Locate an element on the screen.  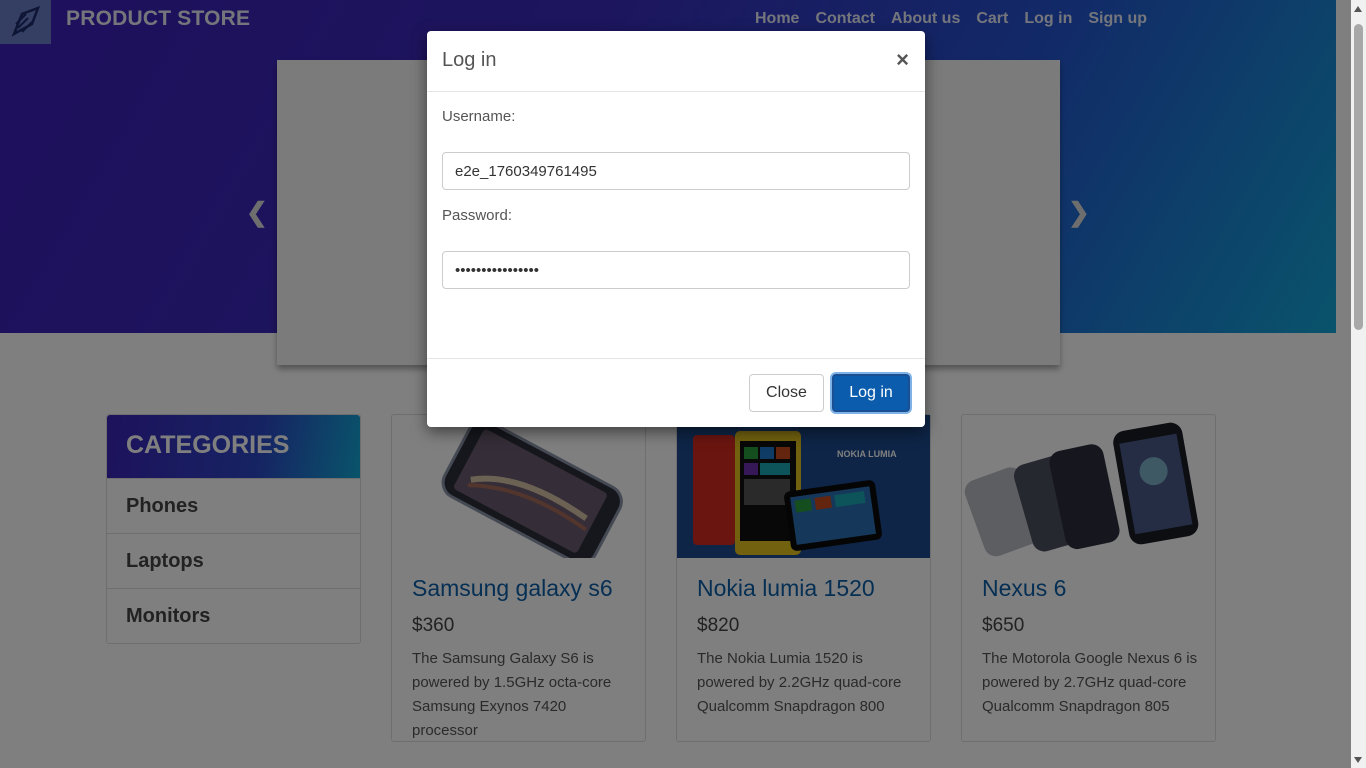
password-label: Password: is located at coordinates (477, 215).